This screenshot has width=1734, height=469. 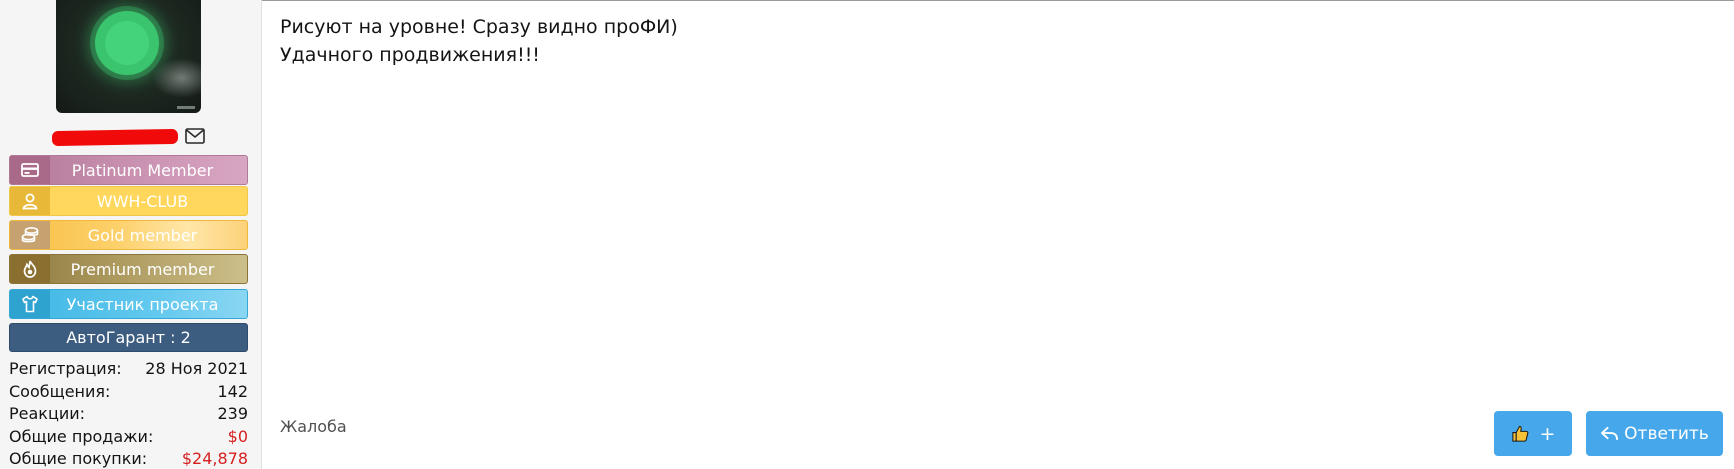 I want to click on stat-label: Общие продажи:, so click(x=81, y=436).